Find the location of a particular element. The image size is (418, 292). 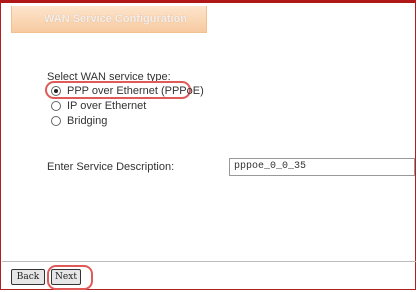

radio-option-pppoe: PPP over Ethernet (PPPoE) is located at coordinates (127, 91).